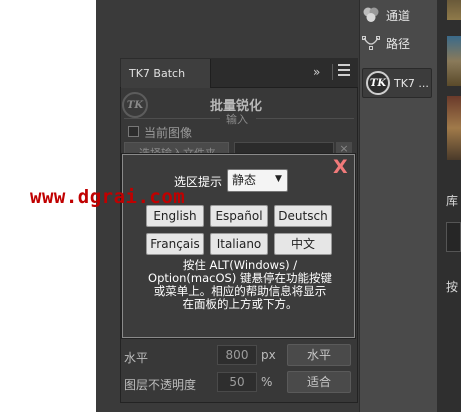 The image size is (461, 412). What do you see at coordinates (371, 43) in the screenshot?
I see `paths-icon` at bounding box center [371, 43].